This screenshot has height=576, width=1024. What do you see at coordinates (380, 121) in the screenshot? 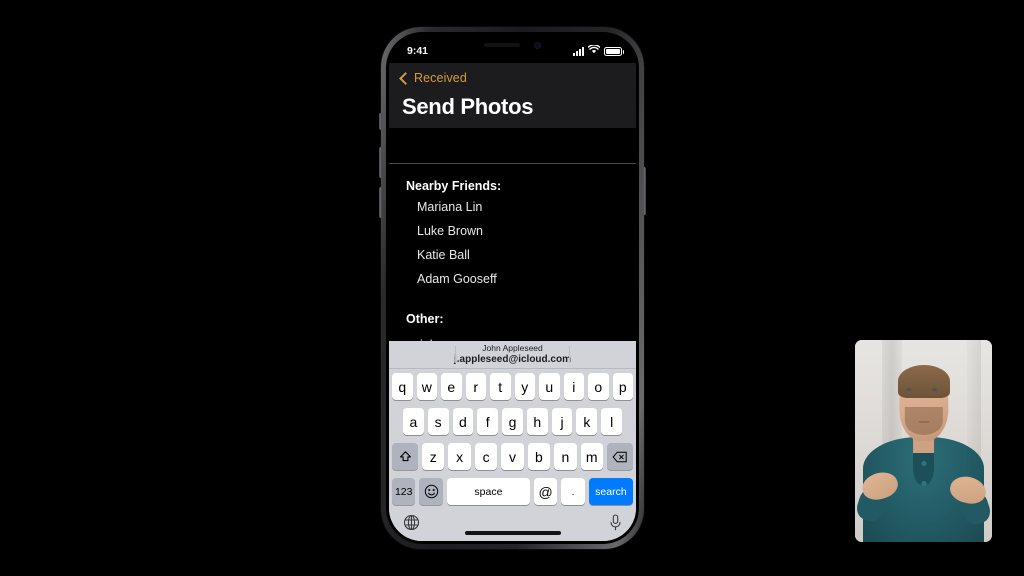
I see `silent-switch` at bounding box center [380, 121].